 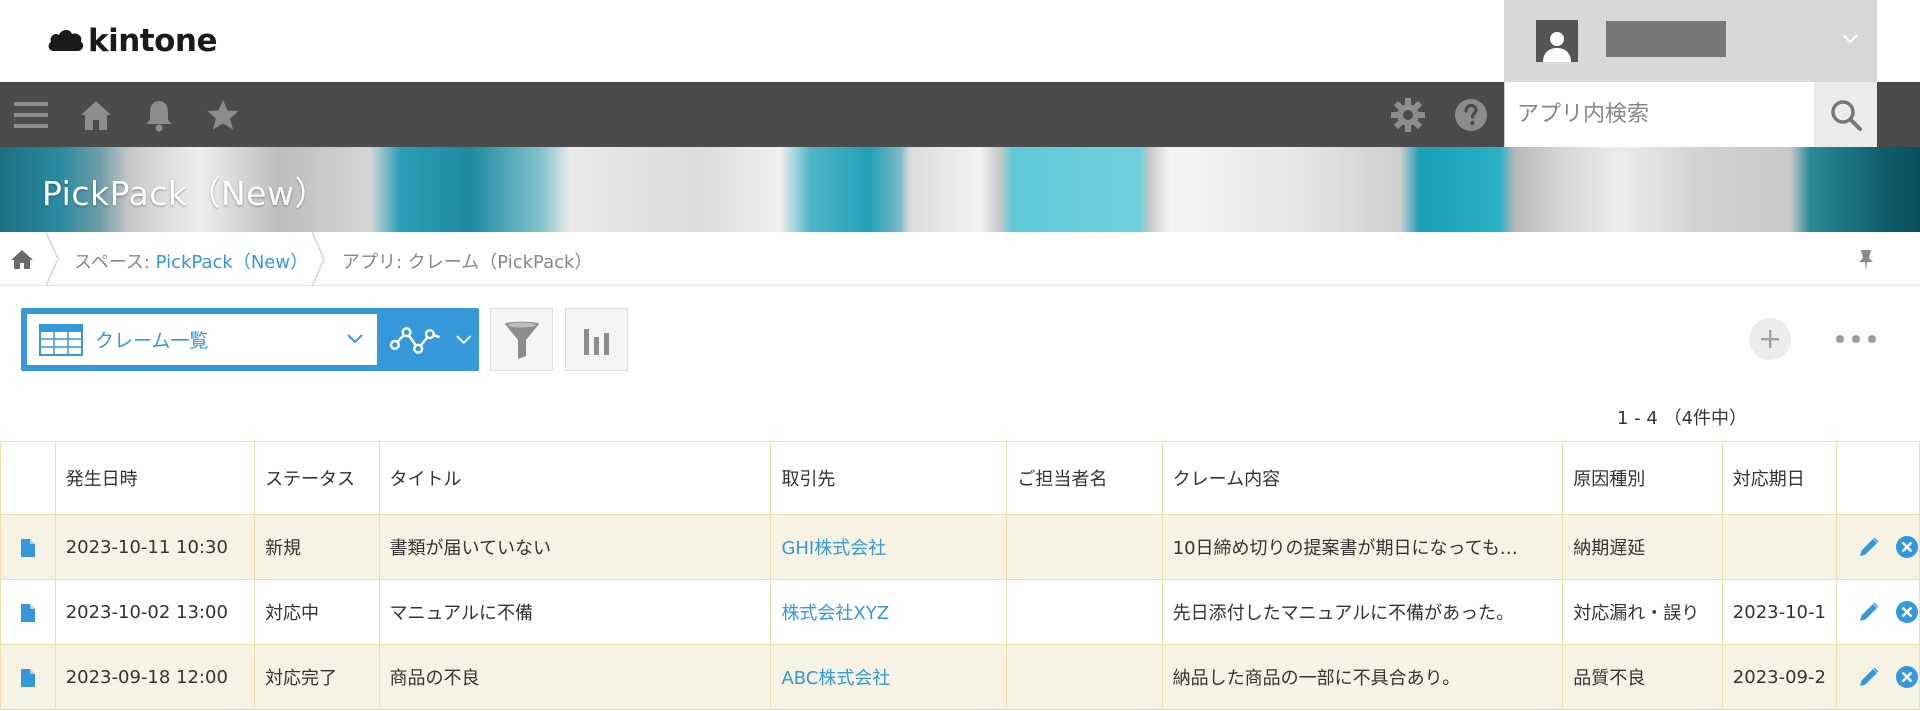 I want to click on cell-title: 商品の不良, so click(x=575, y=677).